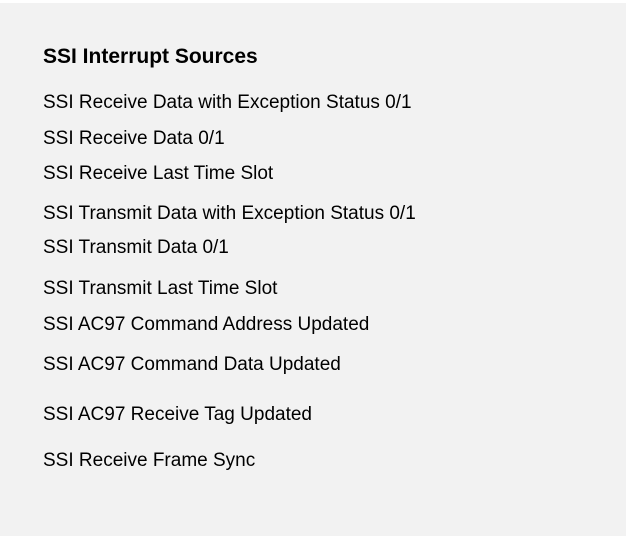  What do you see at coordinates (177, 414) in the screenshot?
I see `interrupt-source-item: SSI AC97 Receive Tag Updated` at bounding box center [177, 414].